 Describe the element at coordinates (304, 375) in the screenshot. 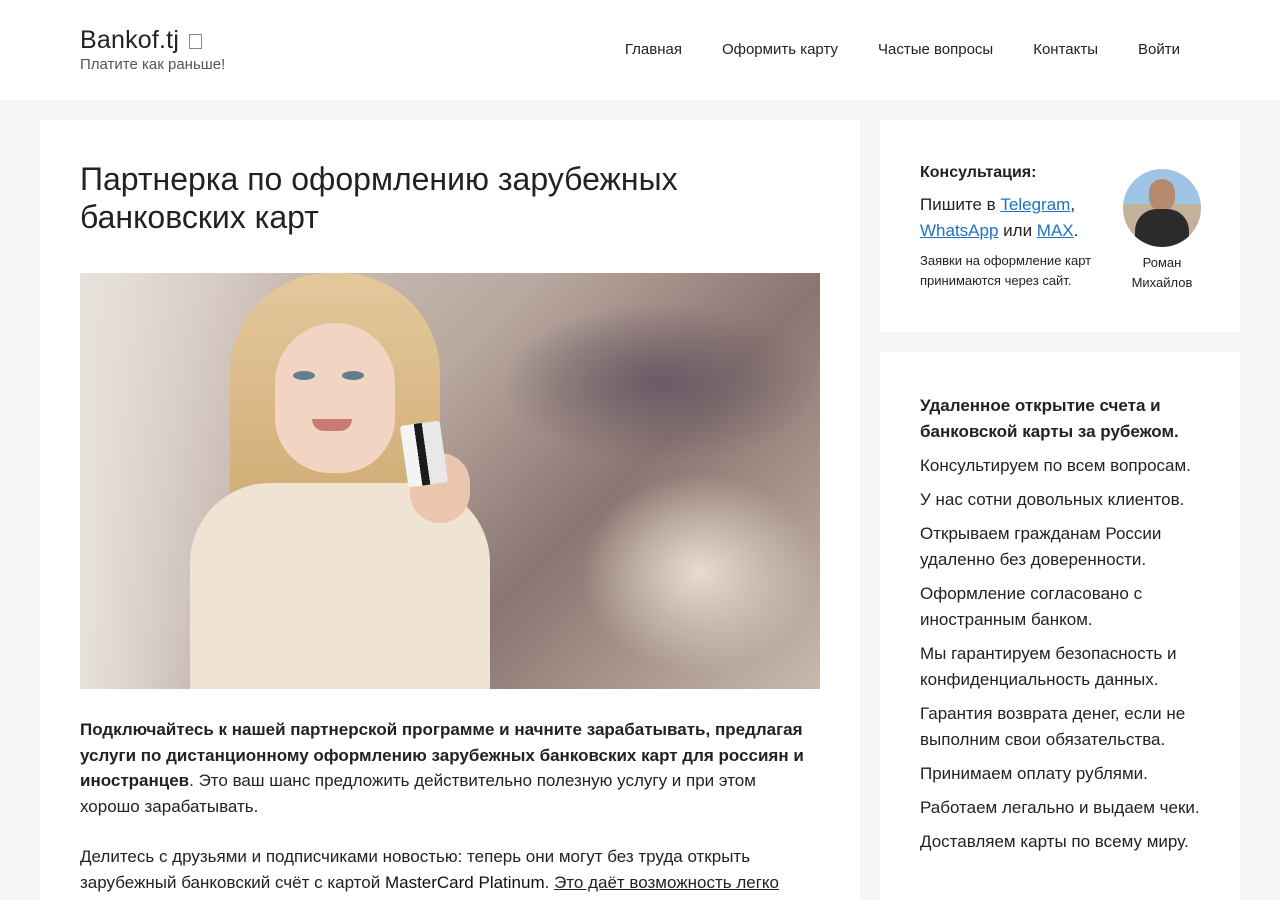

I see `hero-eye-left` at that location.